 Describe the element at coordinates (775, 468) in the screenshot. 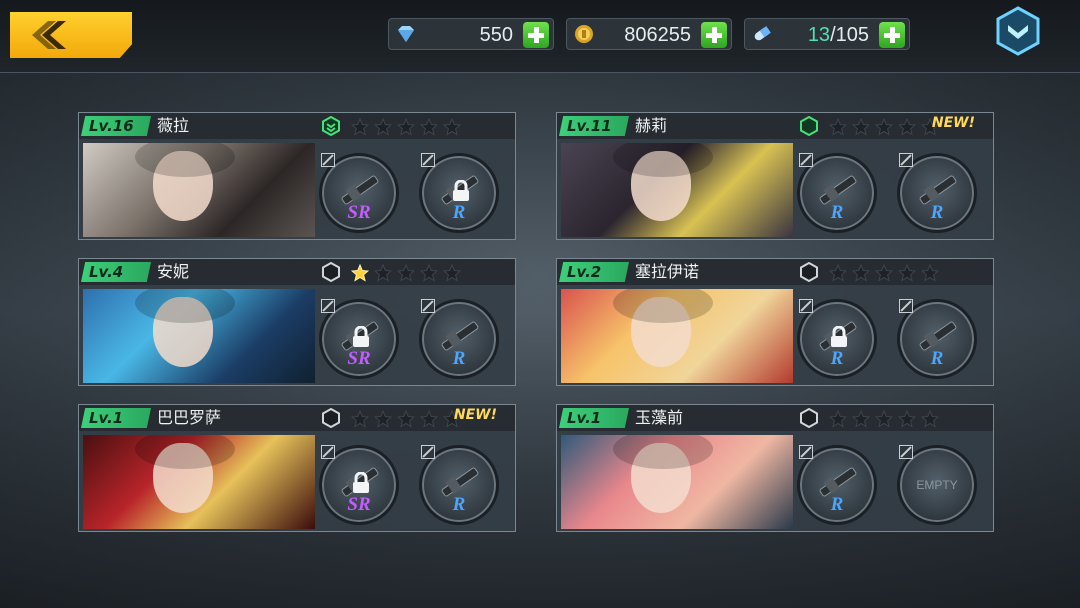

I see `character-card: Lv.1 玉藻前 R EMPTY` at that location.